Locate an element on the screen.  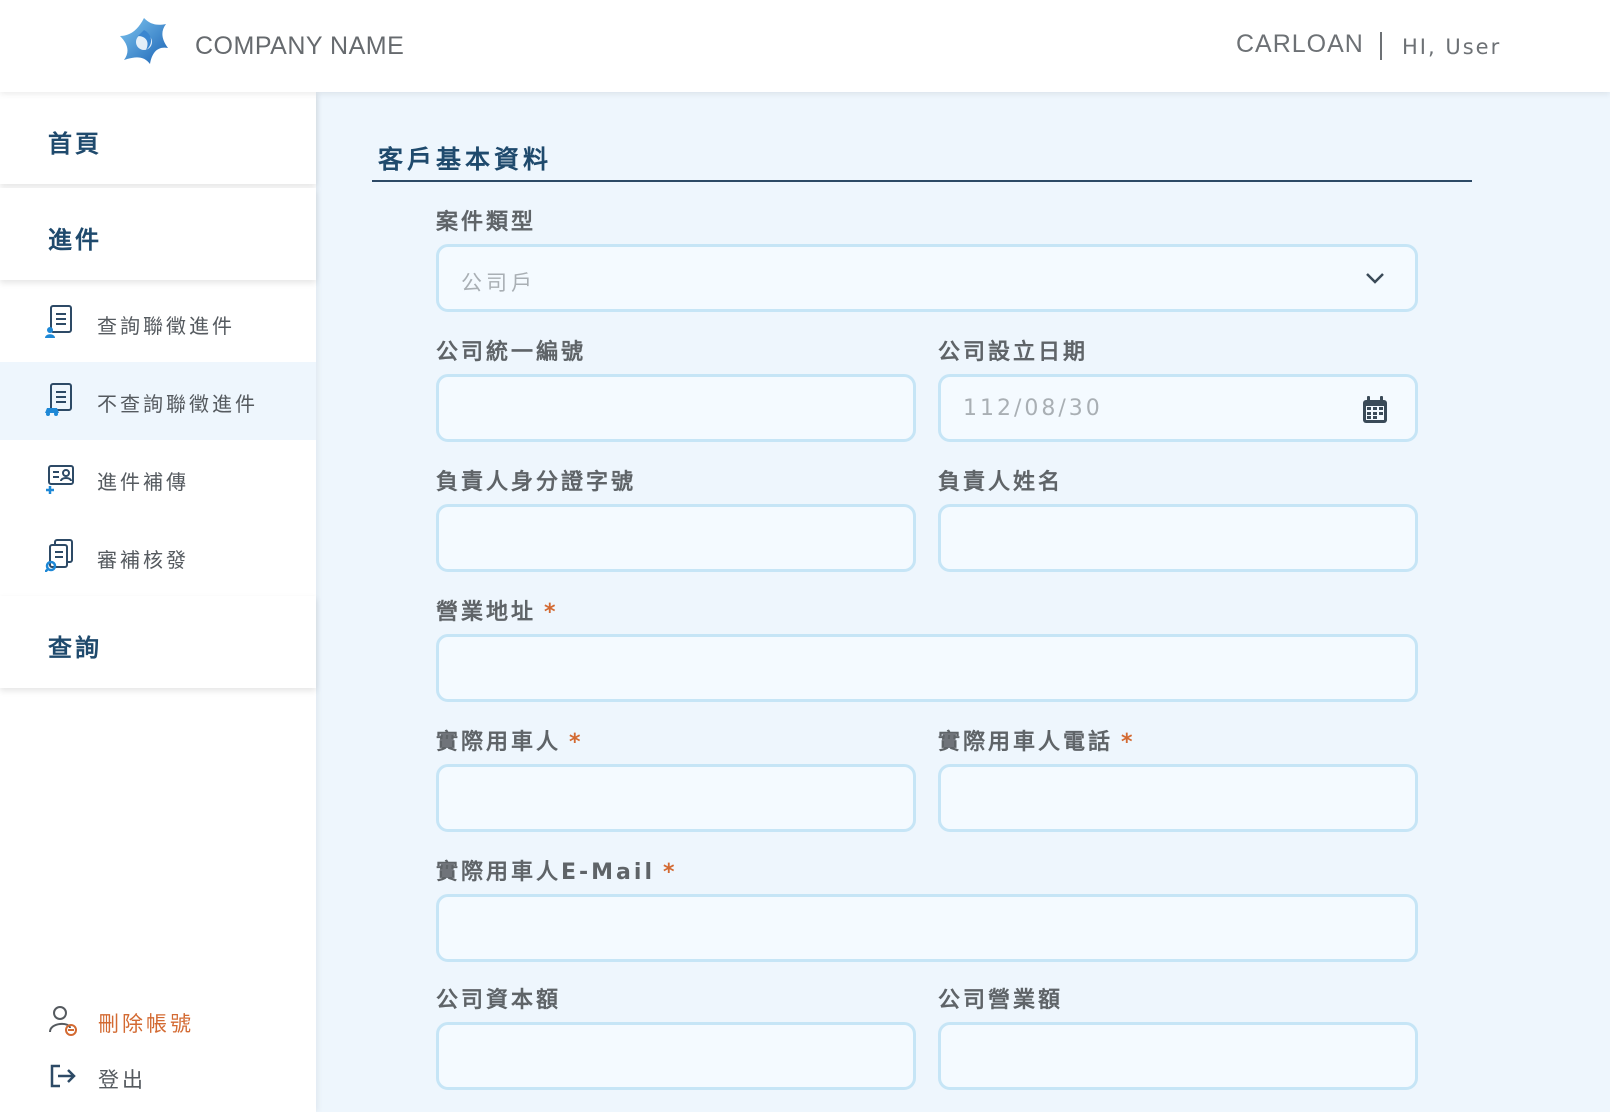
top-header: COMPANY NAME CARLOAN HI, User is located at coordinates (805, 46).